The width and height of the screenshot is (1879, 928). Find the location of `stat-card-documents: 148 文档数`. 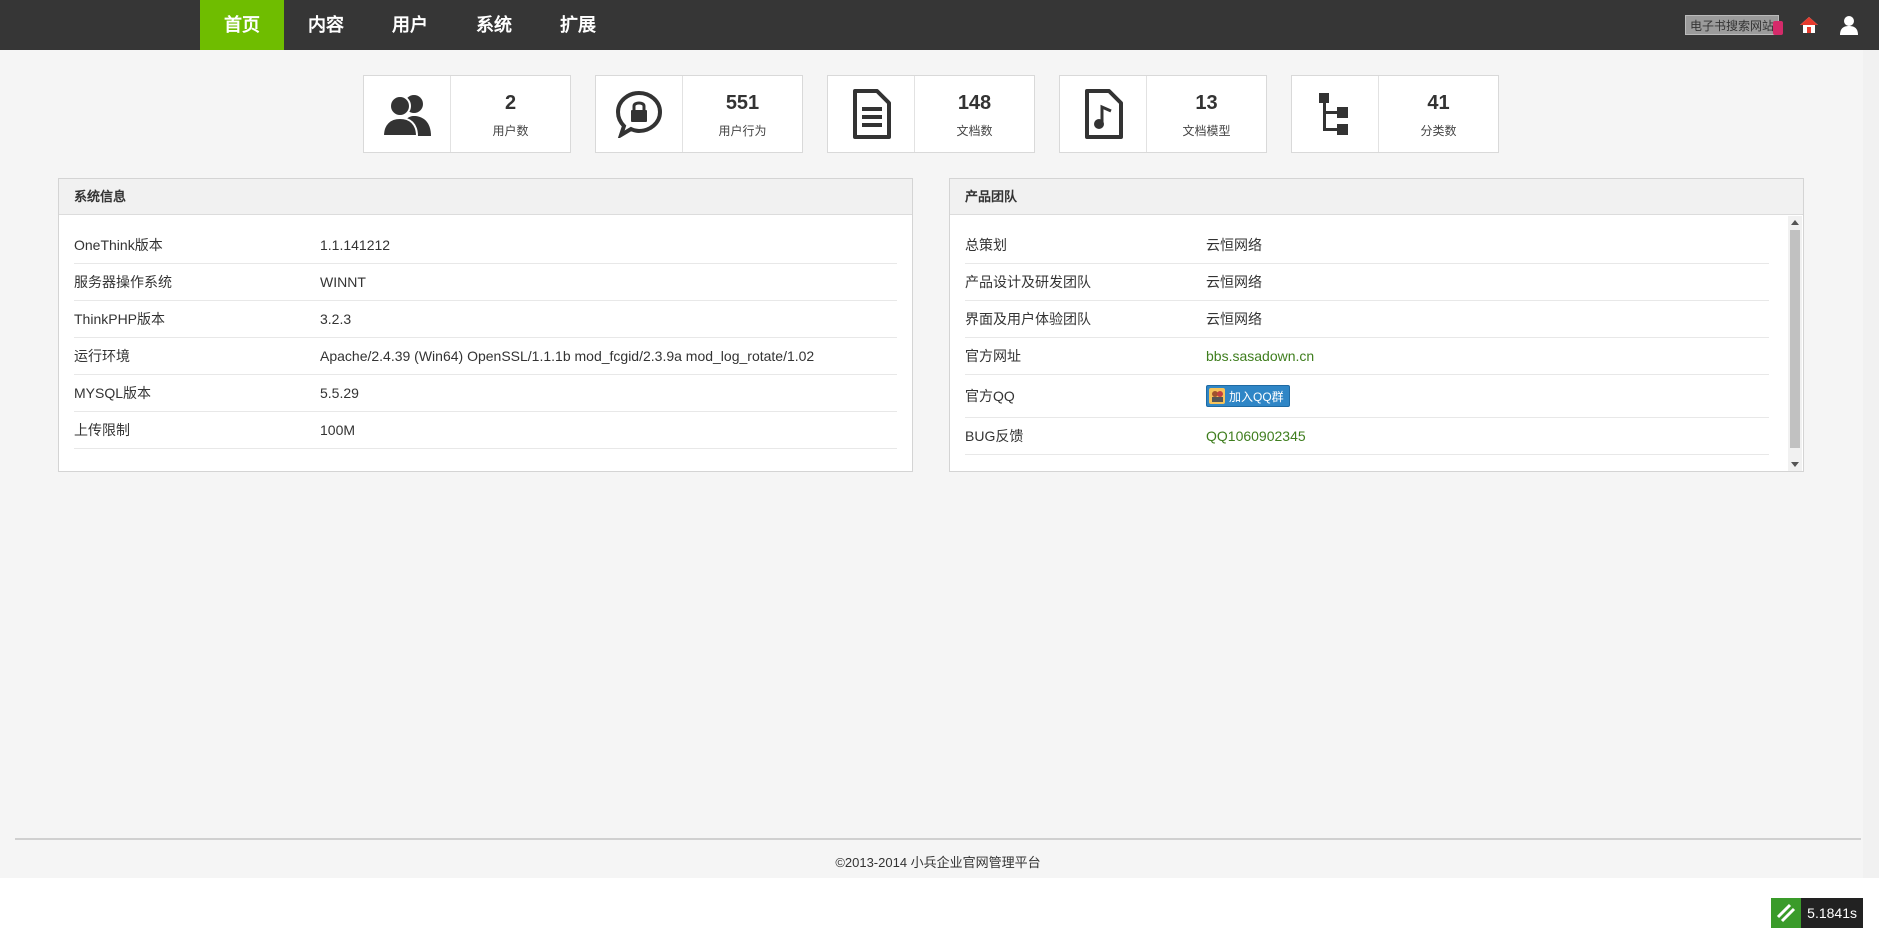

stat-card-documents: 148 文档数 is located at coordinates (931, 114).